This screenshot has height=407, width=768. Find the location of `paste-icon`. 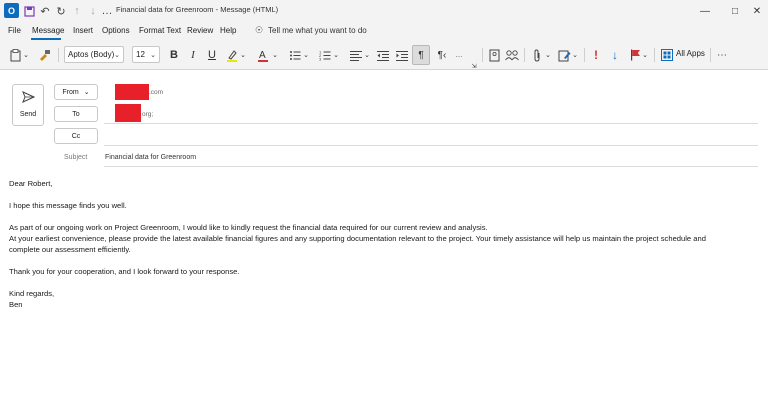

paste-icon is located at coordinates (15, 55).